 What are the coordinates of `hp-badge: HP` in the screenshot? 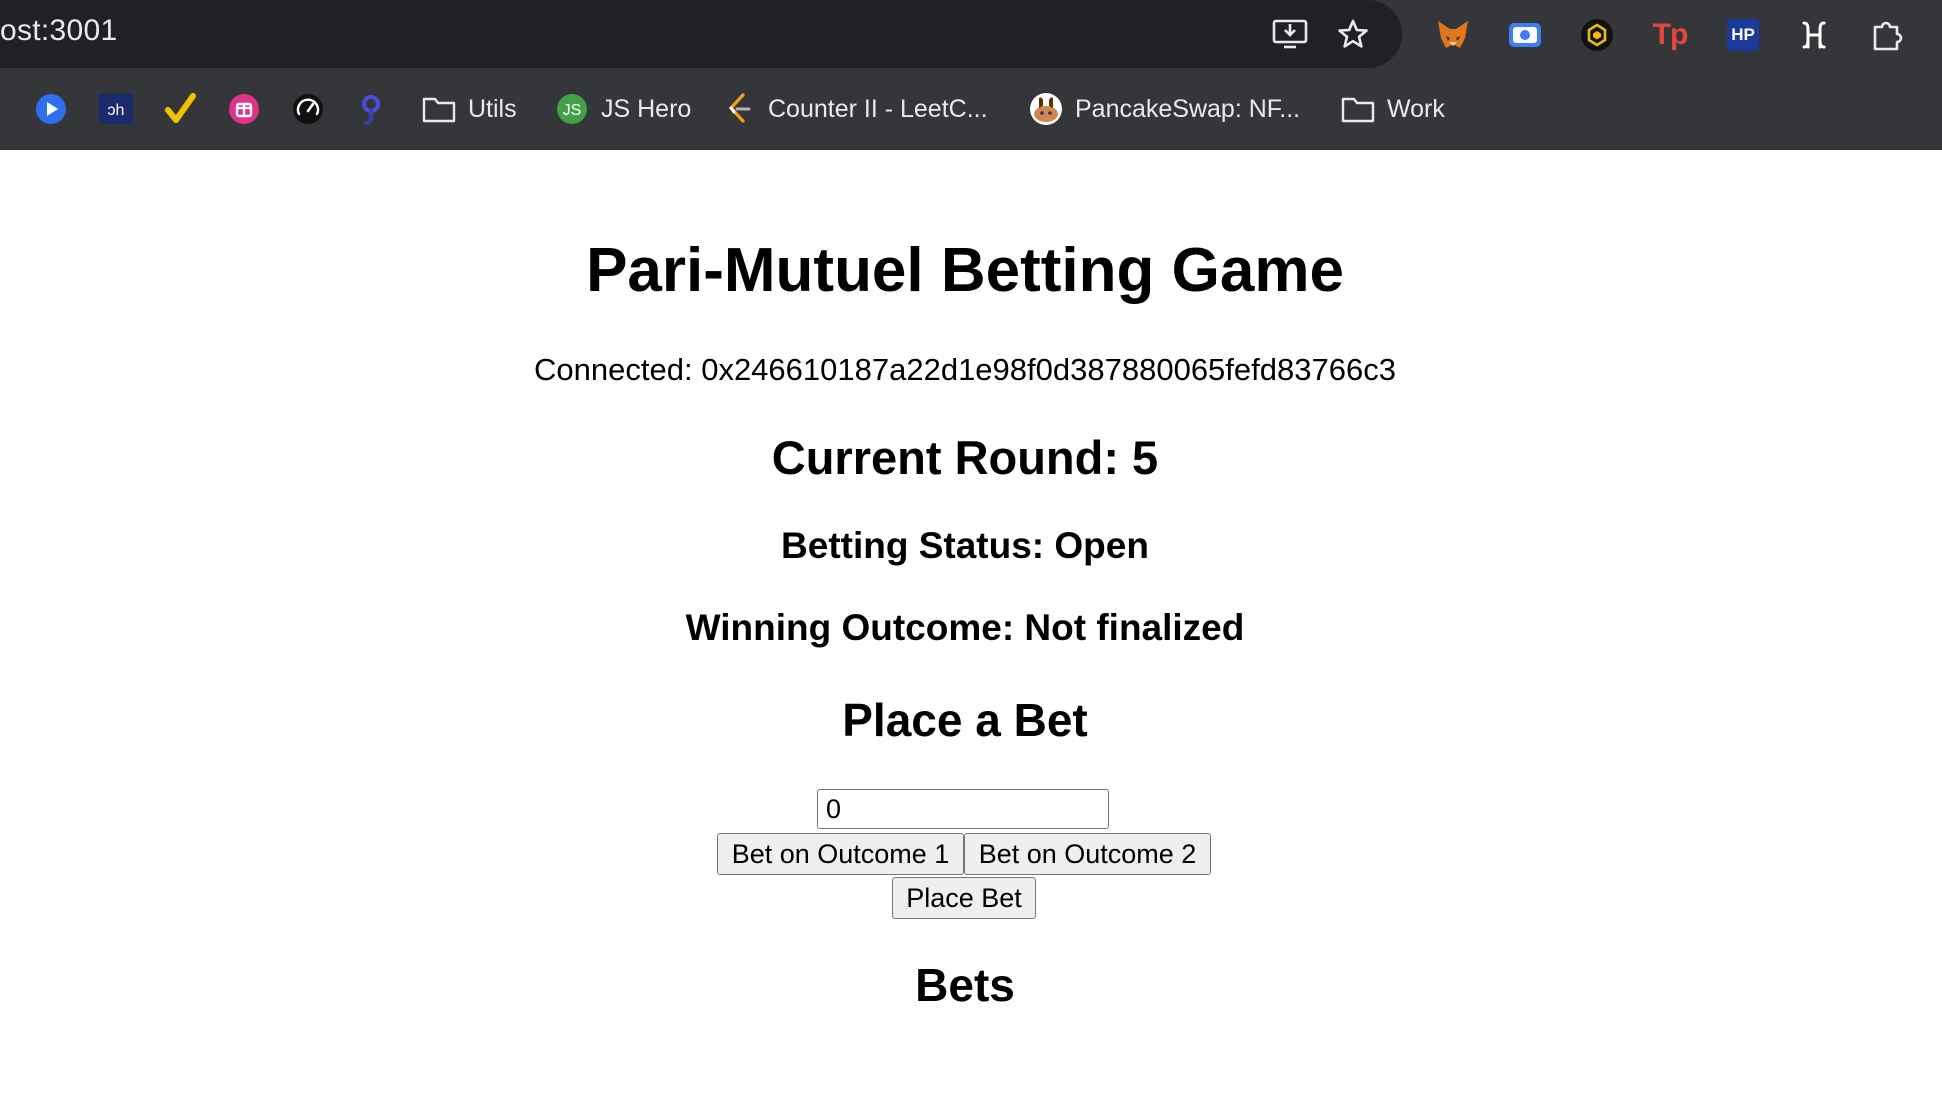 It's located at (1743, 35).